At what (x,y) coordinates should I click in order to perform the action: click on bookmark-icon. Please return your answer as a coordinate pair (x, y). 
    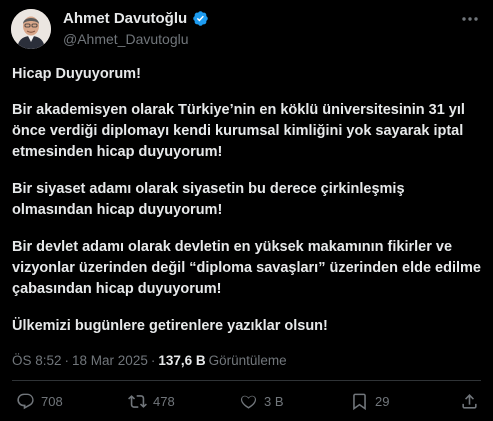
    Looking at the image, I should click on (359, 402).